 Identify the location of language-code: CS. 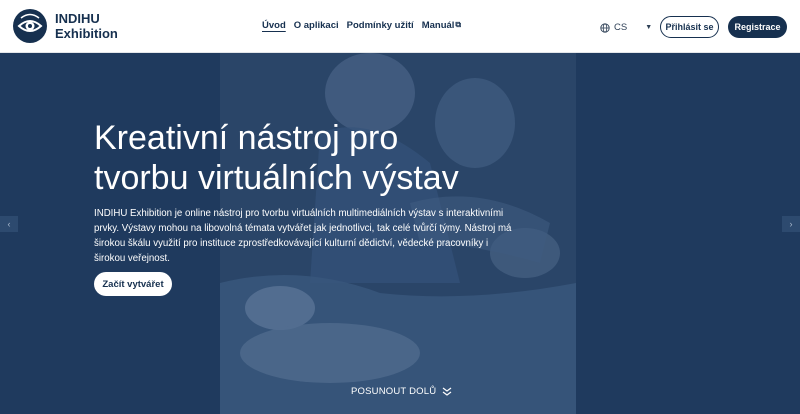
(621, 27).